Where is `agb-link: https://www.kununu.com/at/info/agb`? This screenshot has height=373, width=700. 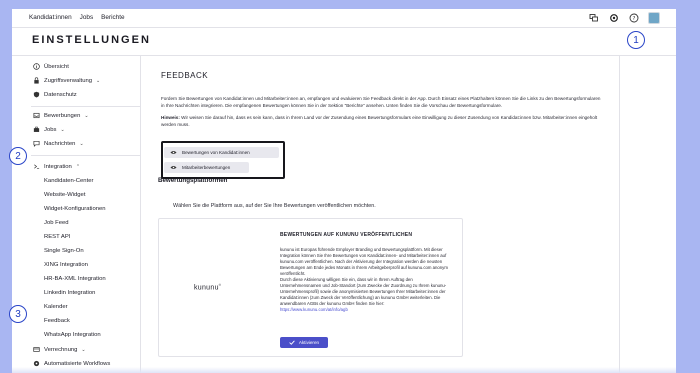
agb-link: https://www.kununu.com/at/info/agb is located at coordinates (314, 309).